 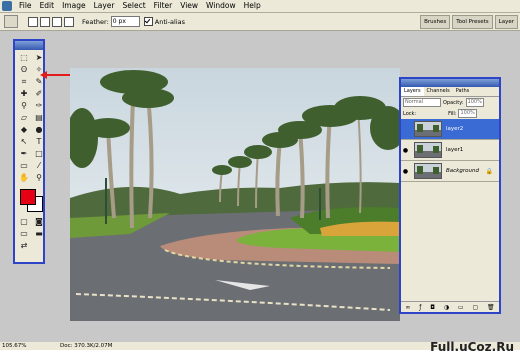 I want to click on menu-window: Window, so click(x=221, y=6).